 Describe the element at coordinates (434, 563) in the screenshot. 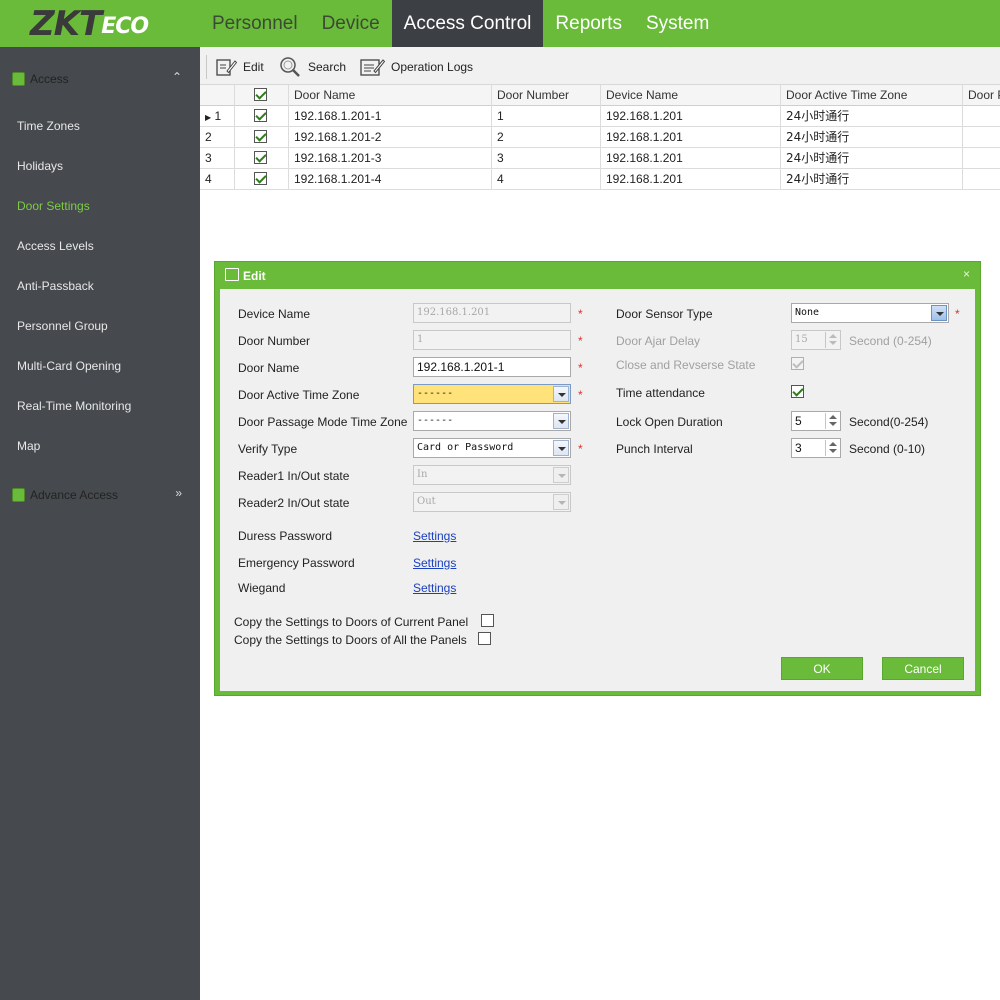

I see `emergency-password-settings-link: Settings` at that location.